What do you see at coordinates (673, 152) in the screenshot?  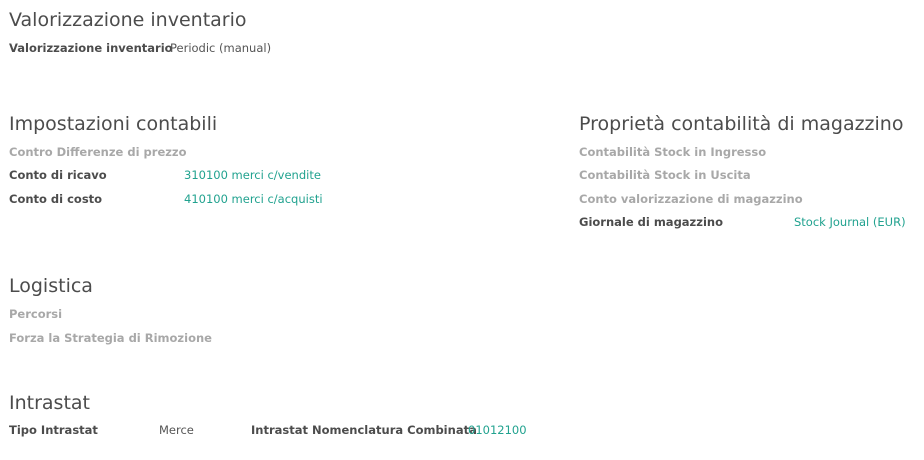 I see `stock-input-account-label: Contabilità Stock in Ingresso` at bounding box center [673, 152].